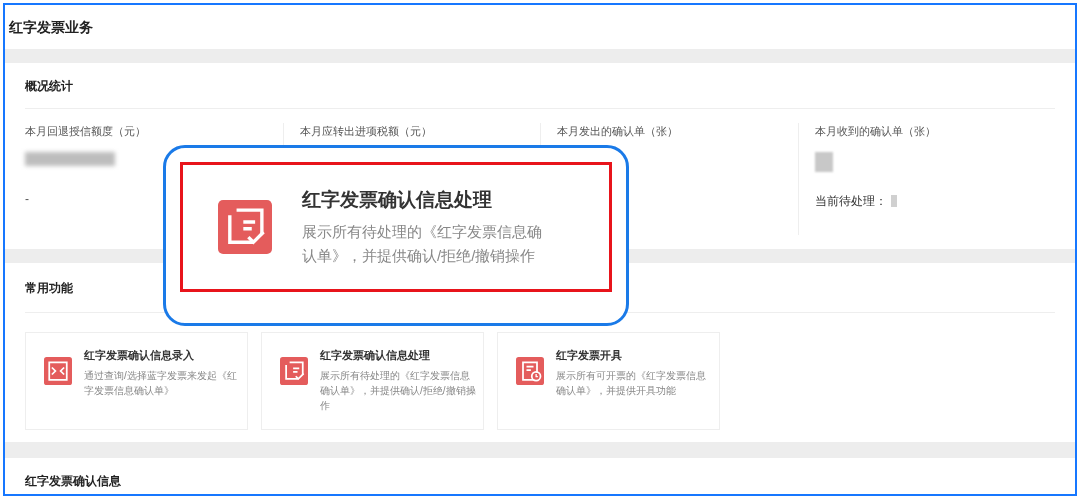  What do you see at coordinates (51, 27) in the screenshot?
I see `page-title: 红字发票业务` at bounding box center [51, 27].